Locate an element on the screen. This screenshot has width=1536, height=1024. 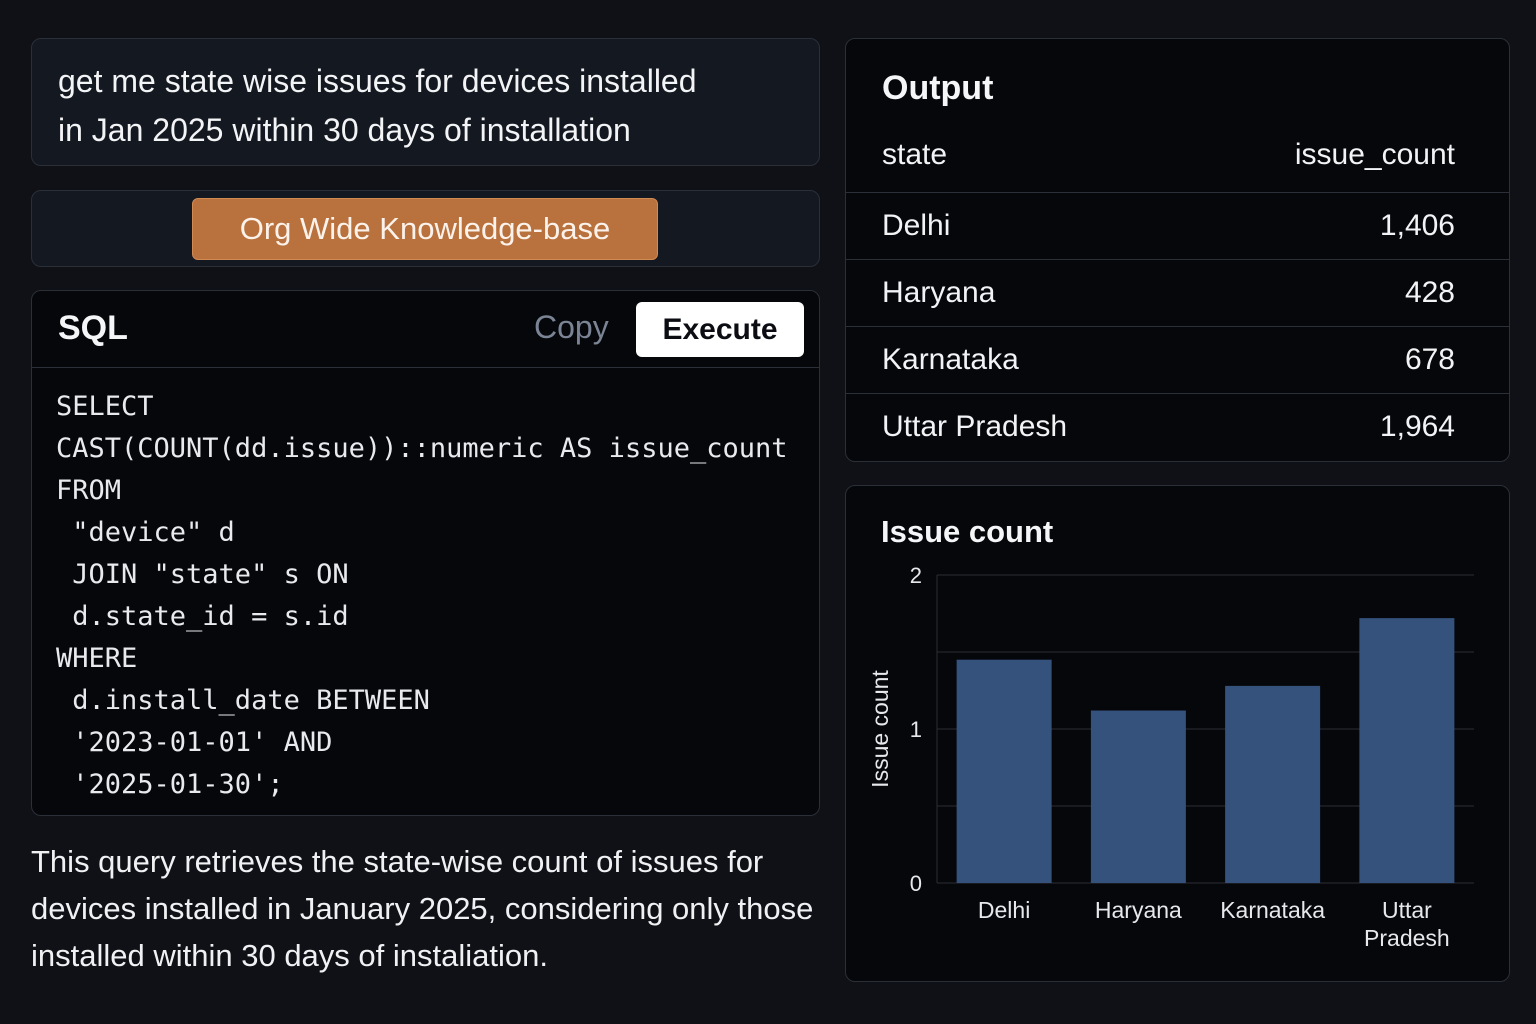
table-row: Karnataka 678 is located at coordinates (1177, 360).